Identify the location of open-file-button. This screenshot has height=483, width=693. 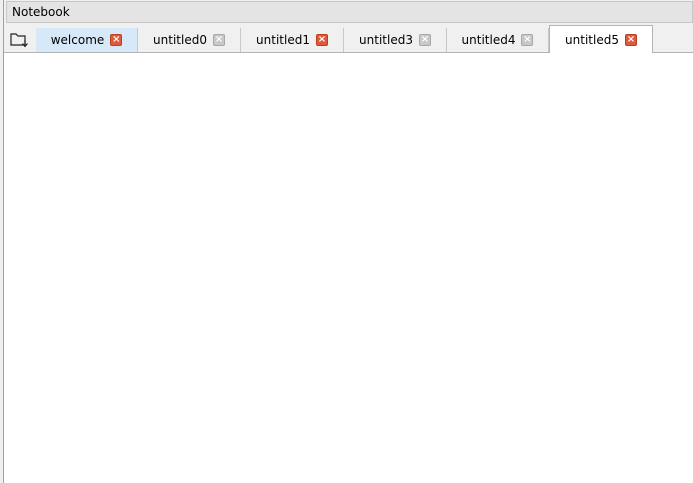
(19, 40).